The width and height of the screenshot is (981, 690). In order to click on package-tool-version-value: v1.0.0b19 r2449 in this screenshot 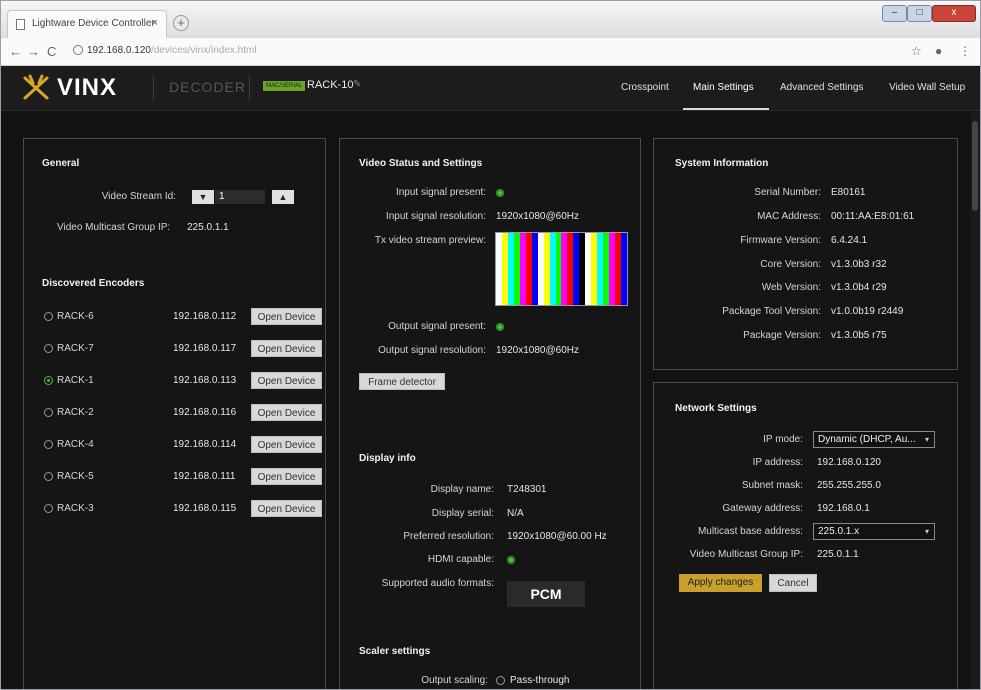, I will do `click(867, 311)`.